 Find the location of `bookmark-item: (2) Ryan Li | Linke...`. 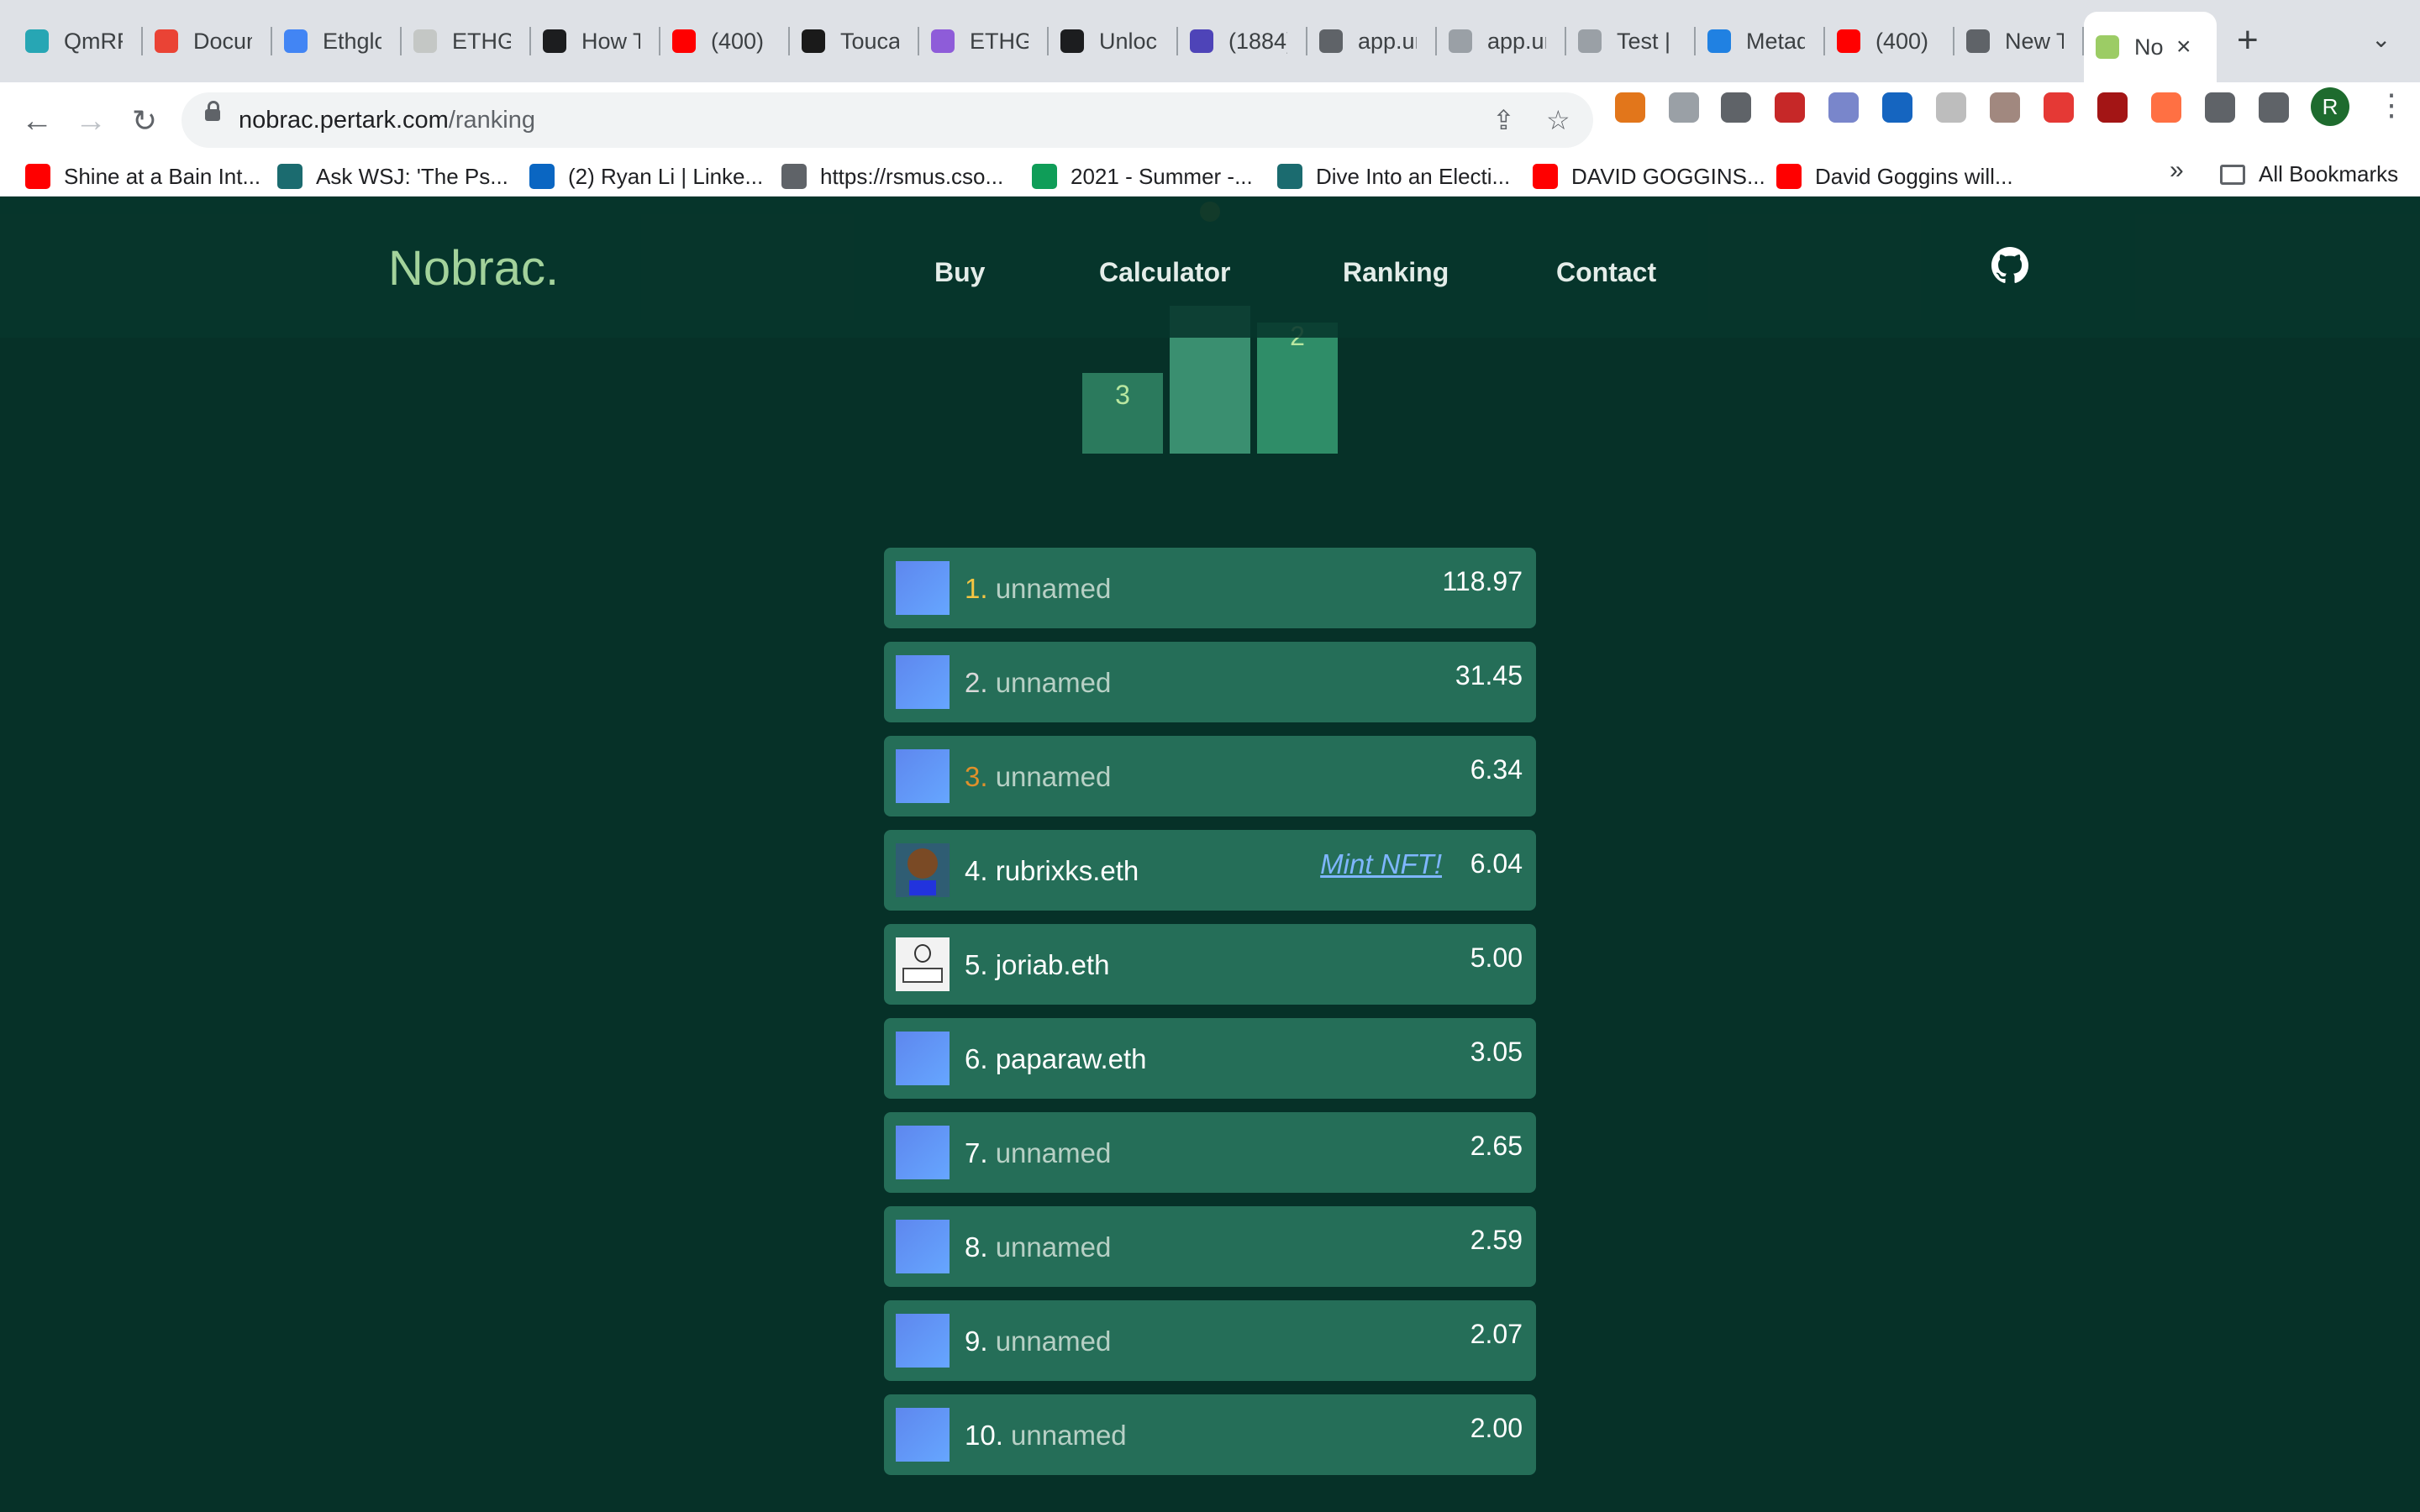

bookmark-item: (2) Ryan Li | Linke... is located at coordinates (646, 176).